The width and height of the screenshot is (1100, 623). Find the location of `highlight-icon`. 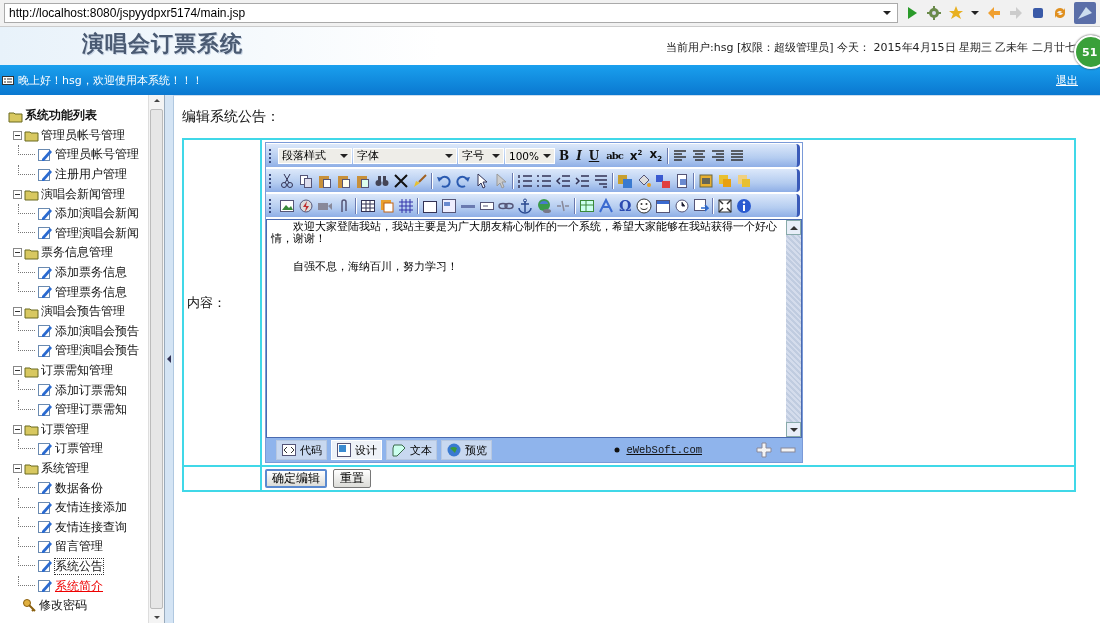

highlight-icon is located at coordinates (663, 180).